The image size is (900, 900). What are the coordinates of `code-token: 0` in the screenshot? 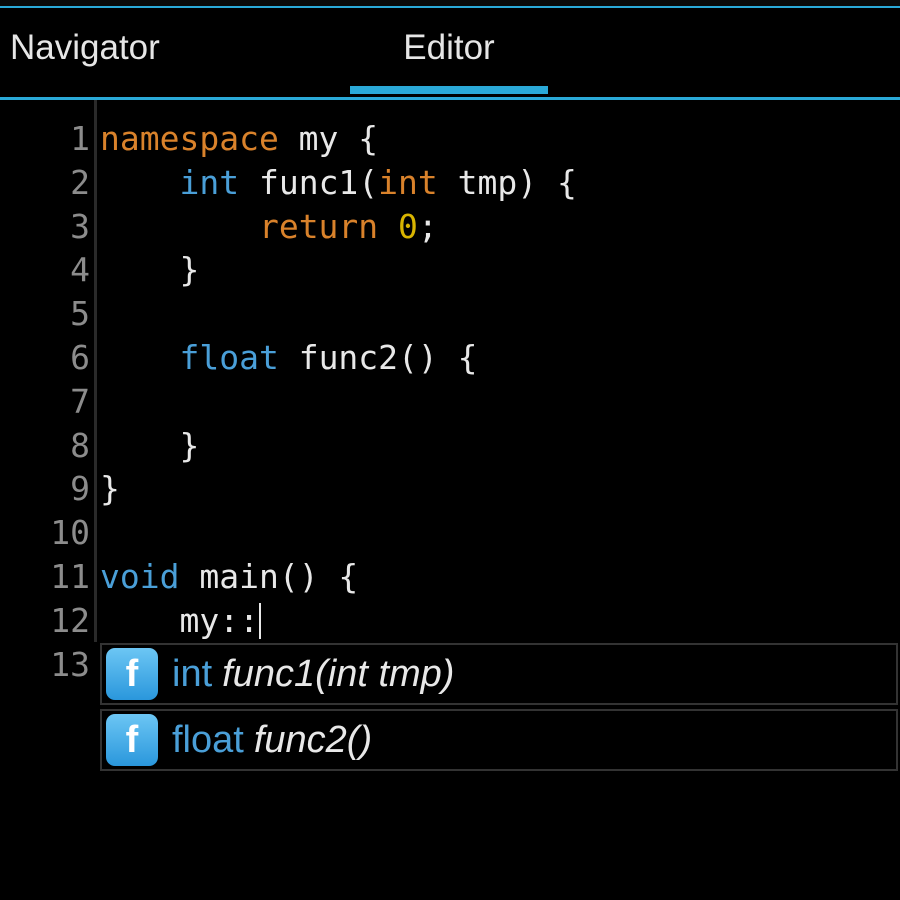 It's located at (408, 226).